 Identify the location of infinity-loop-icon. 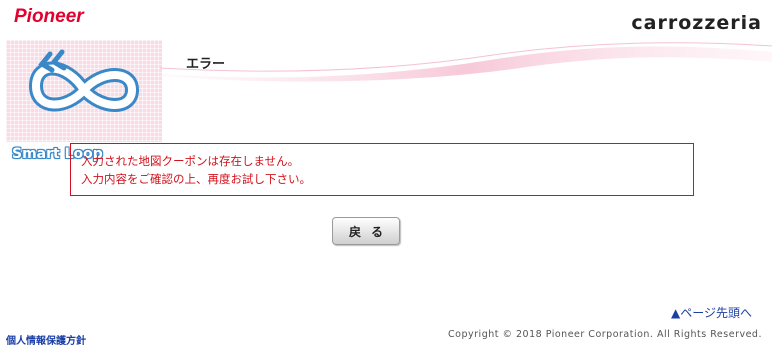
(84, 80).